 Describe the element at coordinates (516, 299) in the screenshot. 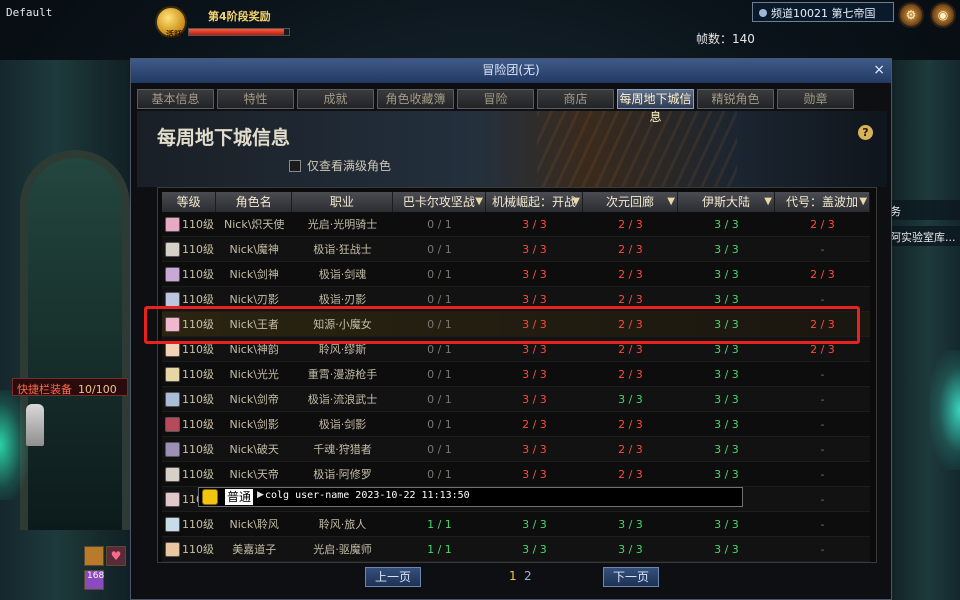

I see `table-row: 110级 Nick\刃影 极诣·刃影 0 / 1 3 / 3 2 / 3 3 / 3 -` at that location.